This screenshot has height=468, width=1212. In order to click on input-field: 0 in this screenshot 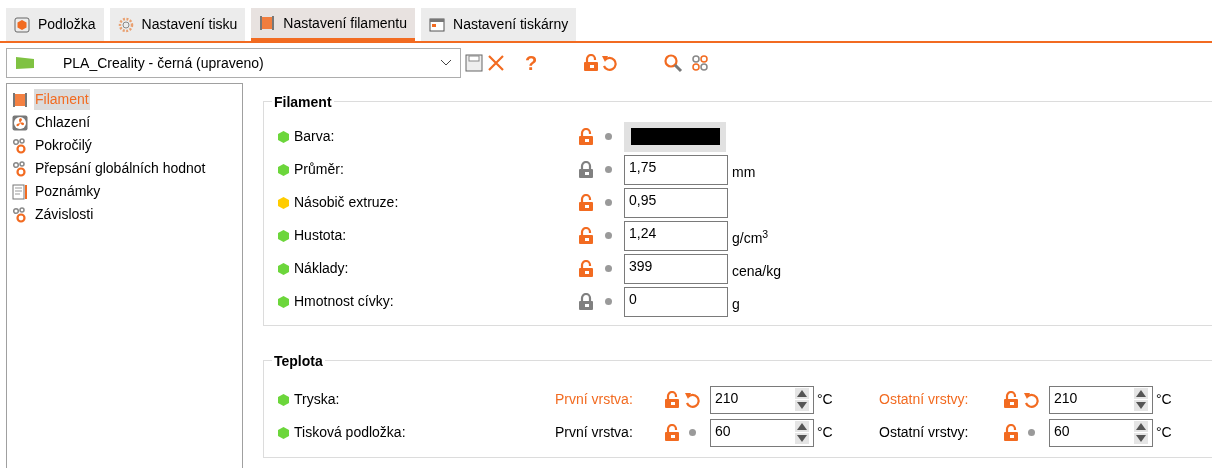, I will do `click(676, 301)`.